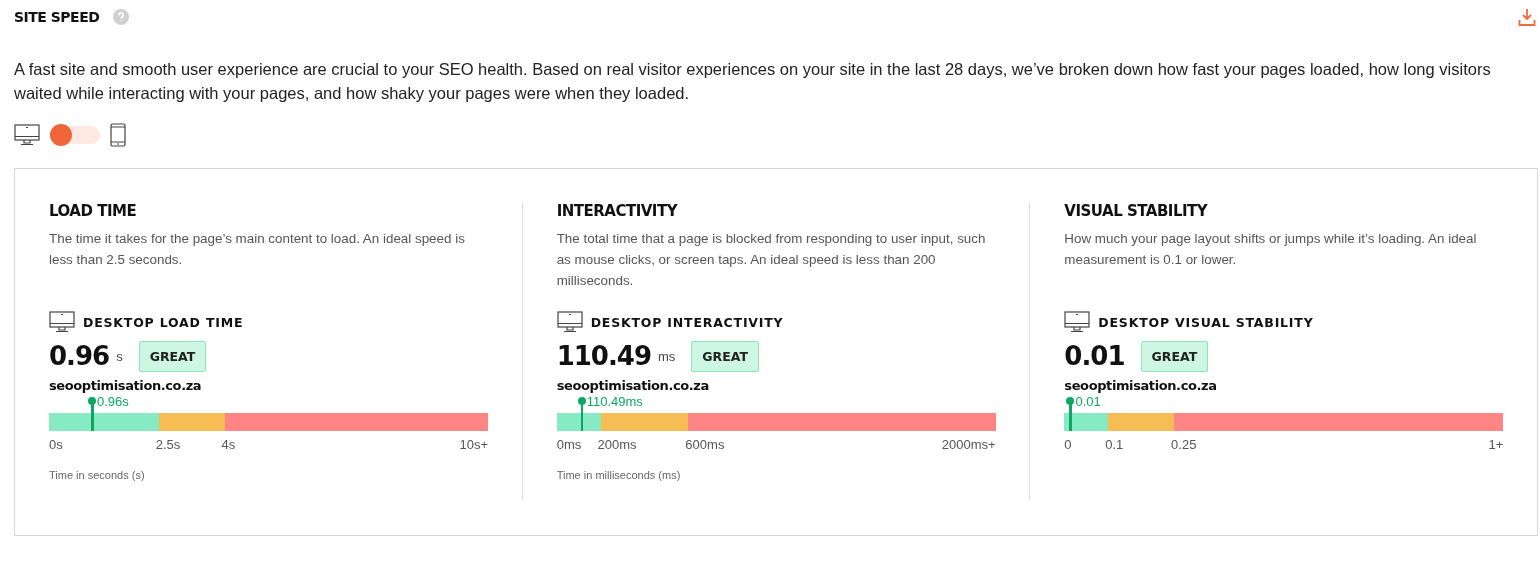  I want to click on metric-description: The total time that a page is blocked from responding to user input, such as mouse clicks, or screen taps. An ideal speed is less than 200 milliseconds., so click(771, 260).